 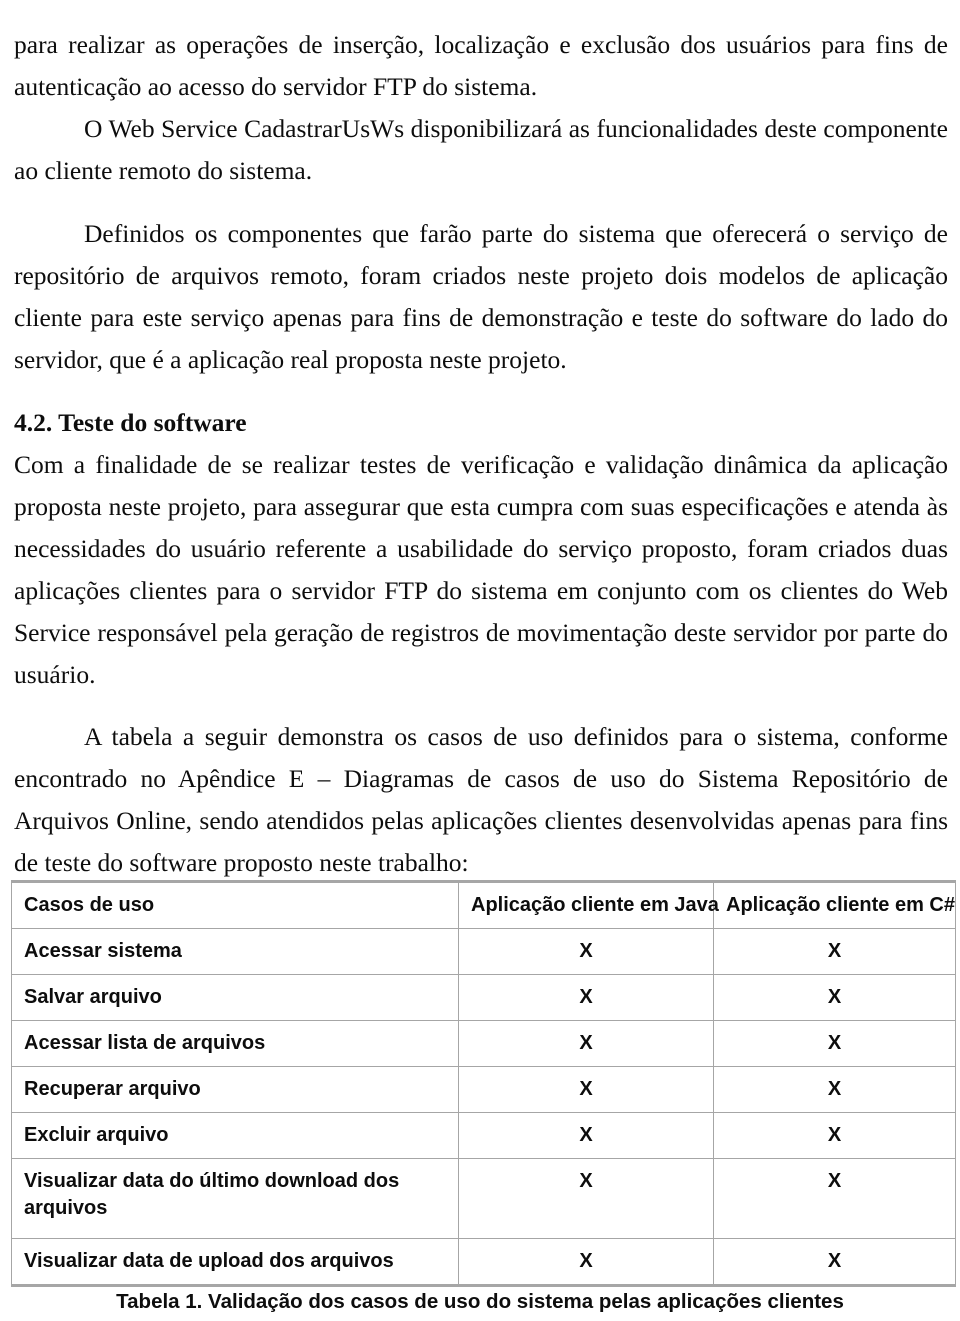 I want to click on cell-use-case: Excluir arquivo, so click(x=235, y=1135).